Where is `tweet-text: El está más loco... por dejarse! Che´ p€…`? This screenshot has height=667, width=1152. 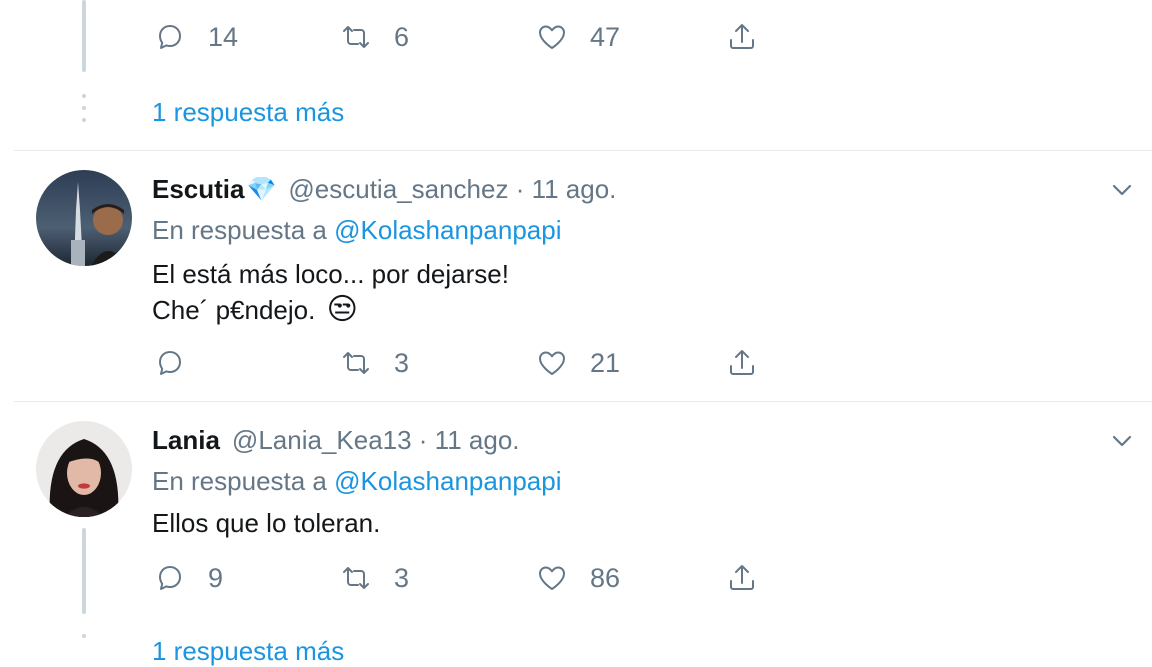 tweet-text: El está más loco... por dejarse! Che´ p€… is located at coordinates (330, 292).